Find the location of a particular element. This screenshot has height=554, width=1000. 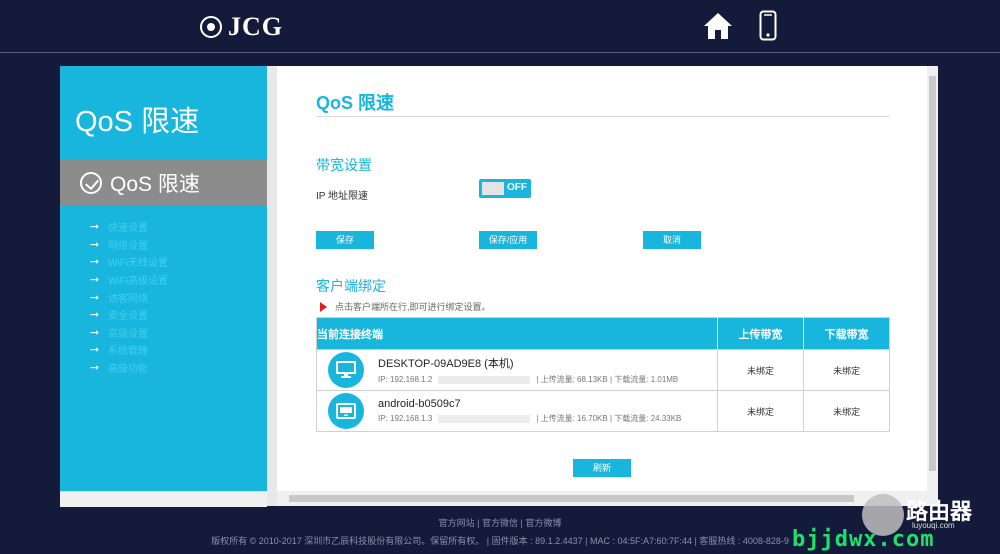

sidebar-item: ➞ 安全设置 is located at coordinates (129, 315).